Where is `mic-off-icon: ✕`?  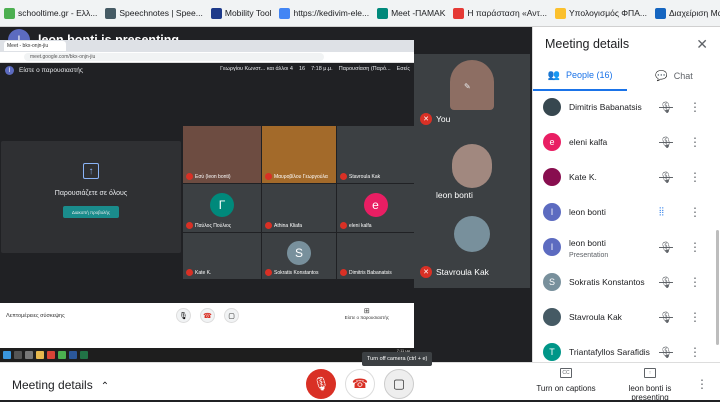
mic-off-icon: ✕ is located at coordinates (426, 272).